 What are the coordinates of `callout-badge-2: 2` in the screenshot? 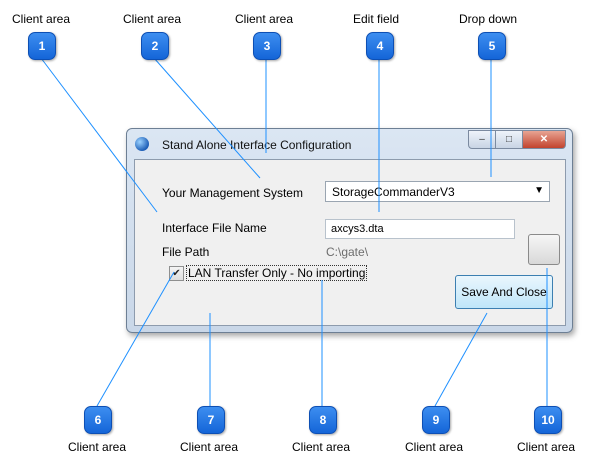 It's located at (155, 46).